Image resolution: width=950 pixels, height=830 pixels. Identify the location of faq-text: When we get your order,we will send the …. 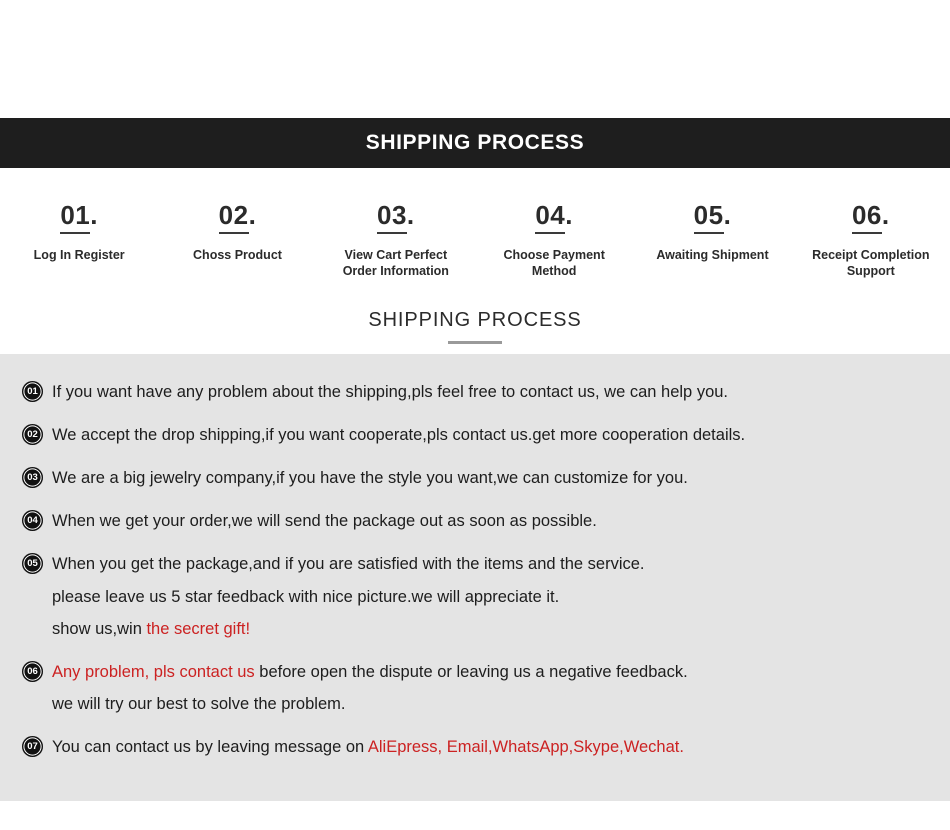
(324, 521).